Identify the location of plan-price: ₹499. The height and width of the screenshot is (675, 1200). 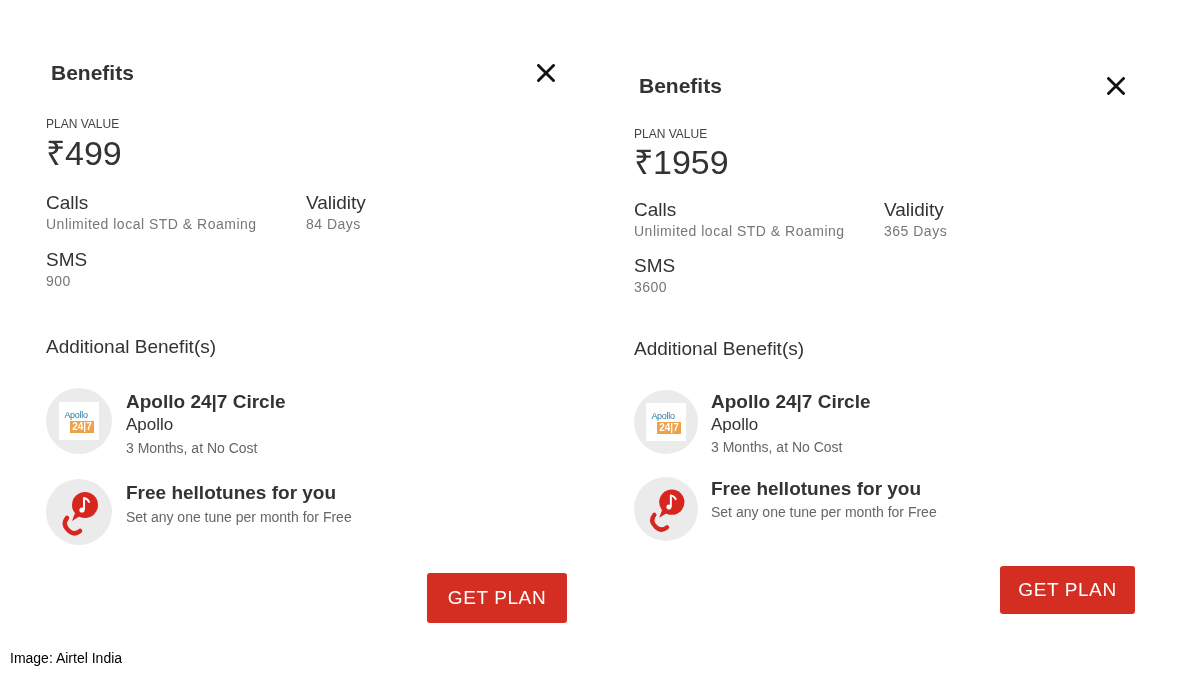
(84, 153).